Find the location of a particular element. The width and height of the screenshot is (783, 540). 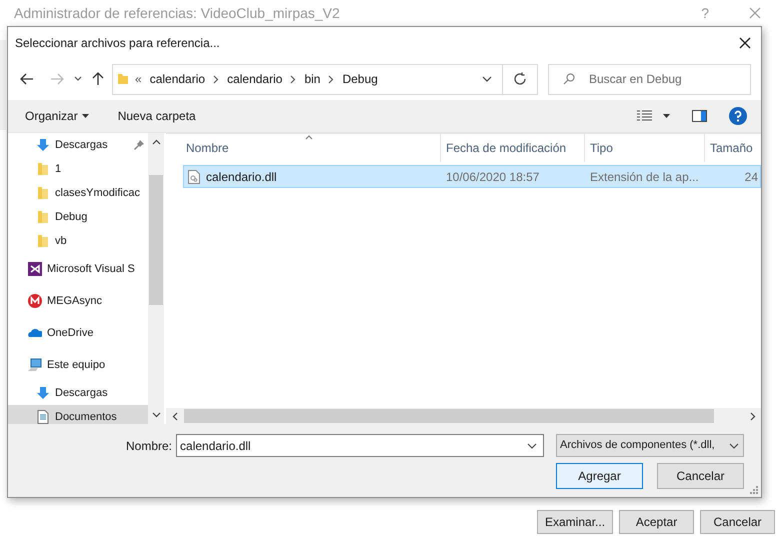

address-bar: « calendario calendario bin Debug is located at coordinates (325, 79).